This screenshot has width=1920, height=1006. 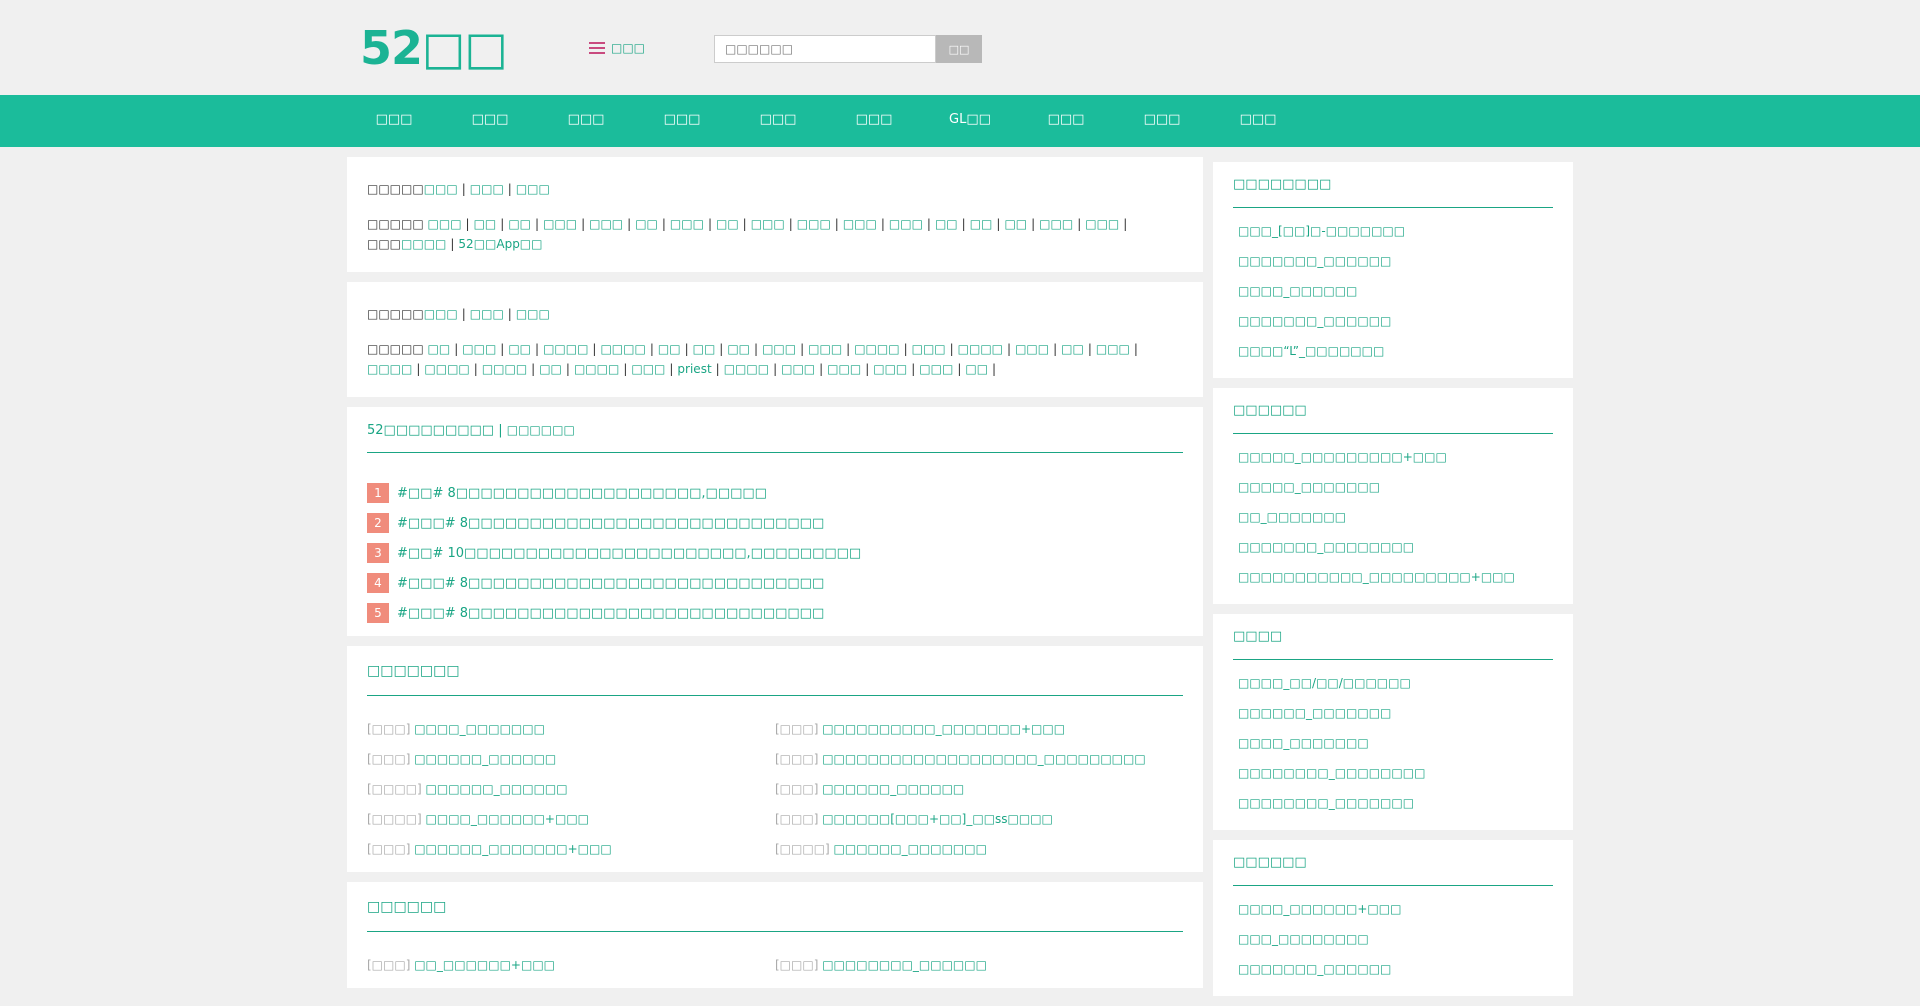 What do you see at coordinates (1311, 351) in the screenshot?
I see `sidebar-link: □□□□“L”_□□□□□□□` at bounding box center [1311, 351].